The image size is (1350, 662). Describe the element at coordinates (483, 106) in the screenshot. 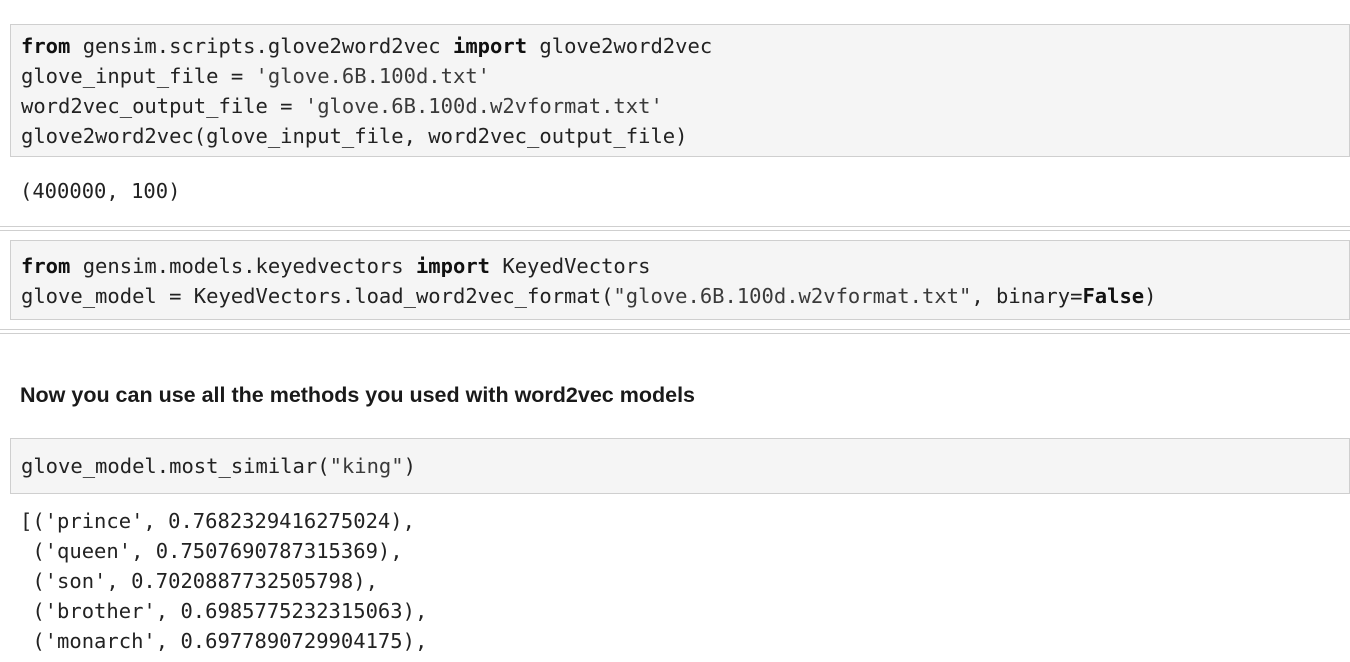

I see `code-string: 'glove.6B.100d.w2vformat.txt'` at that location.